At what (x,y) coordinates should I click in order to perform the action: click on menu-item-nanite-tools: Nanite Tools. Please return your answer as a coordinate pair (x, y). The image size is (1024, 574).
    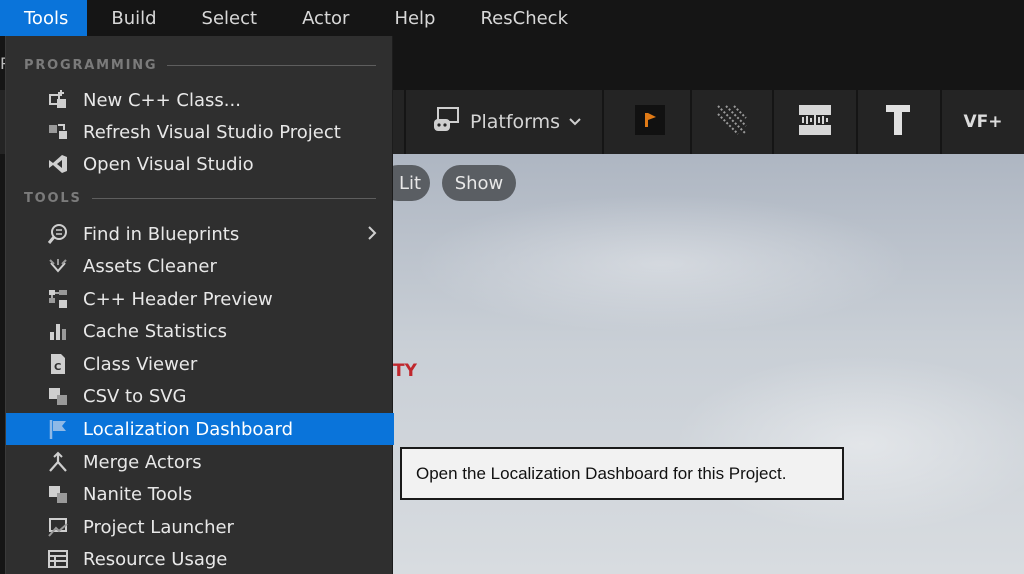
    Looking at the image, I should click on (200, 494).